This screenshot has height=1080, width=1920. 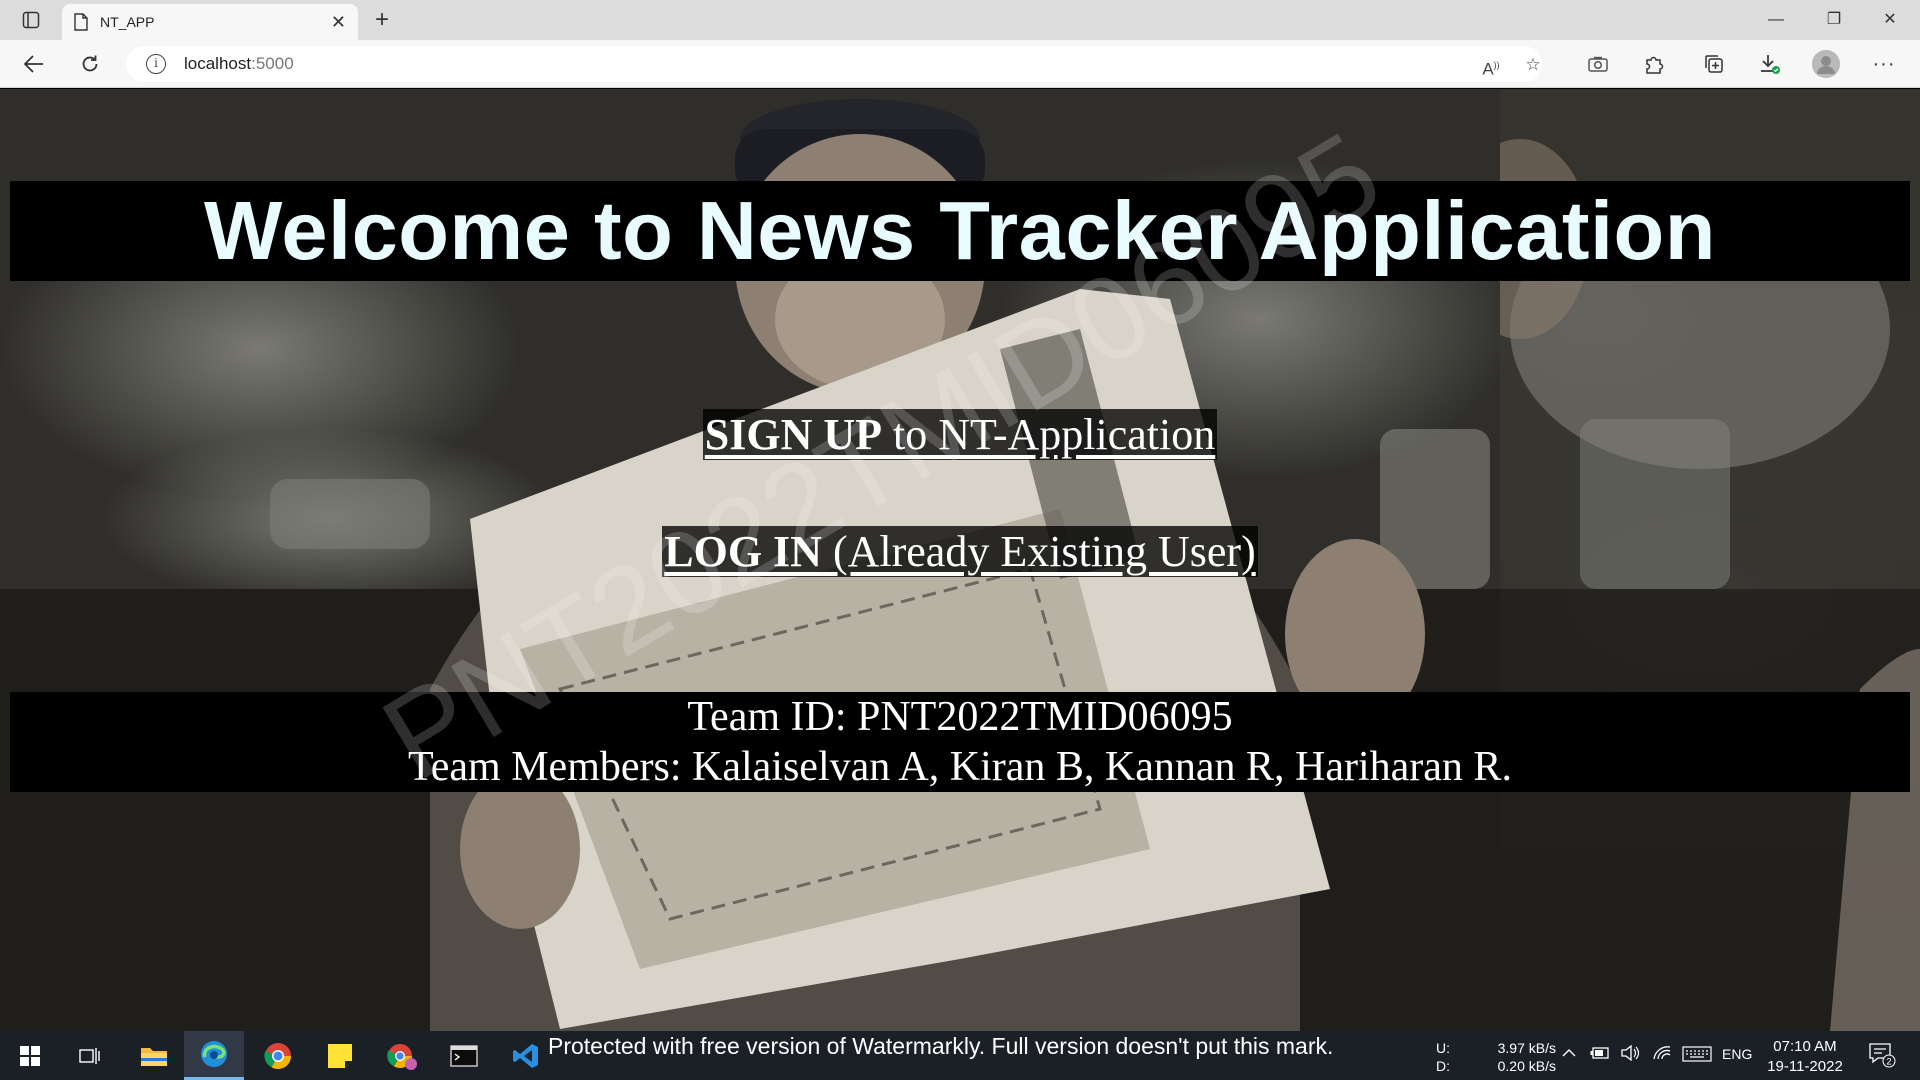 I want to click on task-view-button, so click(x=90, y=1055).